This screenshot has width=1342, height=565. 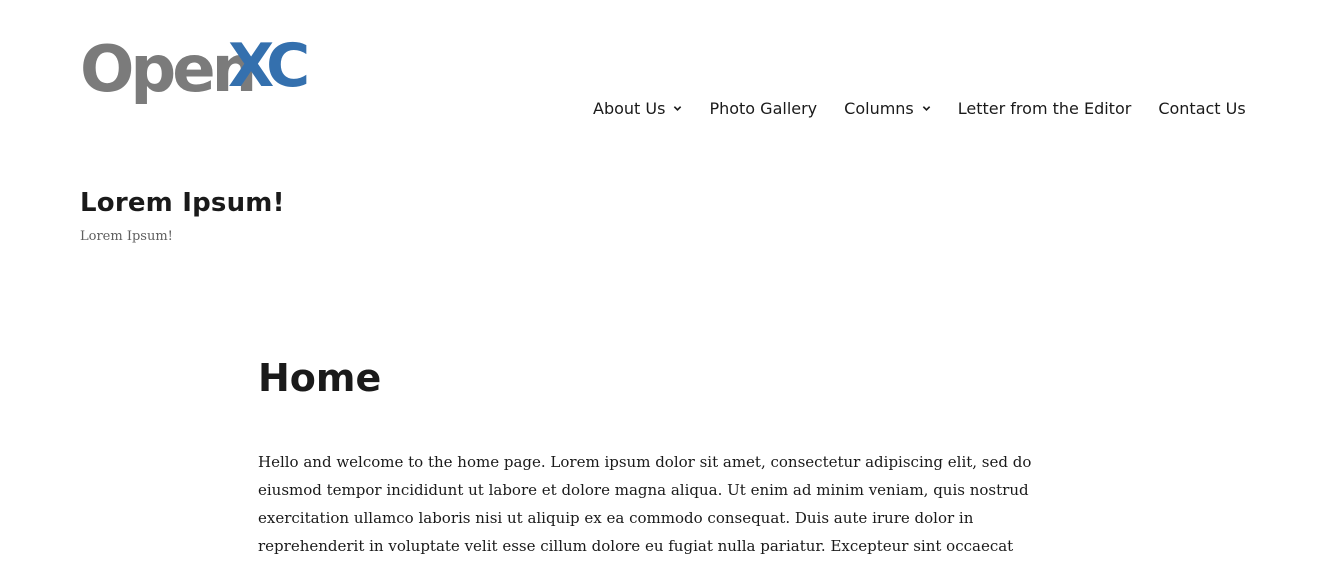 I want to click on nav-item-about-us: About Us, so click(x=637, y=108).